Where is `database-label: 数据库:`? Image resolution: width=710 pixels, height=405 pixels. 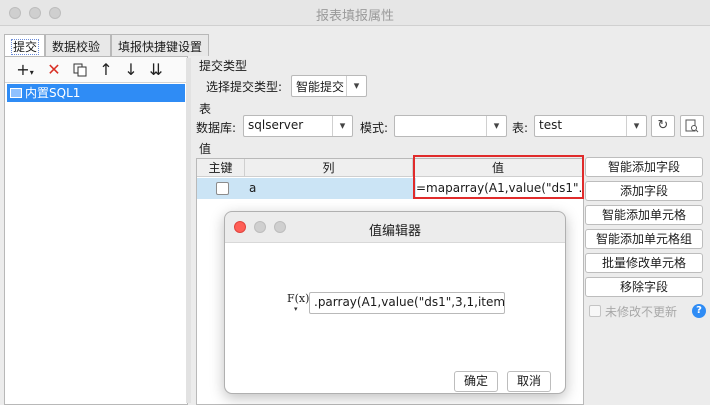 database-label: 数据库: is located at coordinates (216, 128).